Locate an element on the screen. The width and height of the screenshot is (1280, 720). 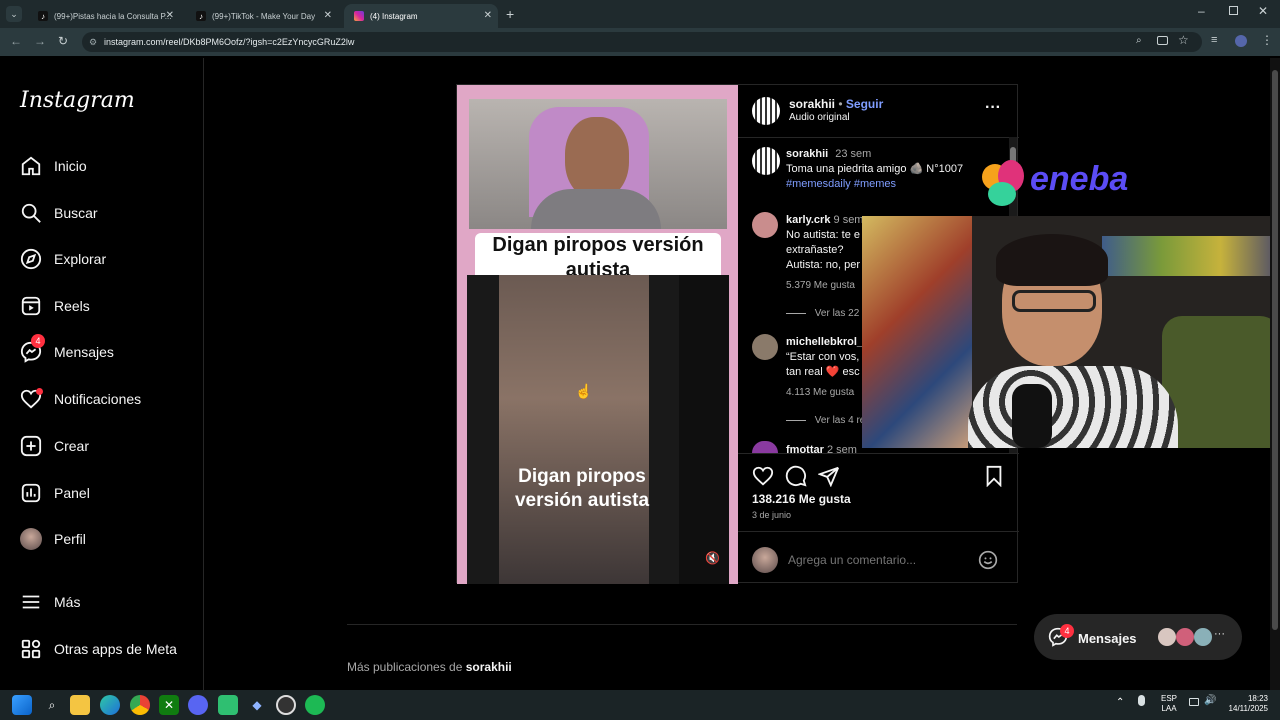
more-options-icon: ··· is located at coordinates (993, 108).